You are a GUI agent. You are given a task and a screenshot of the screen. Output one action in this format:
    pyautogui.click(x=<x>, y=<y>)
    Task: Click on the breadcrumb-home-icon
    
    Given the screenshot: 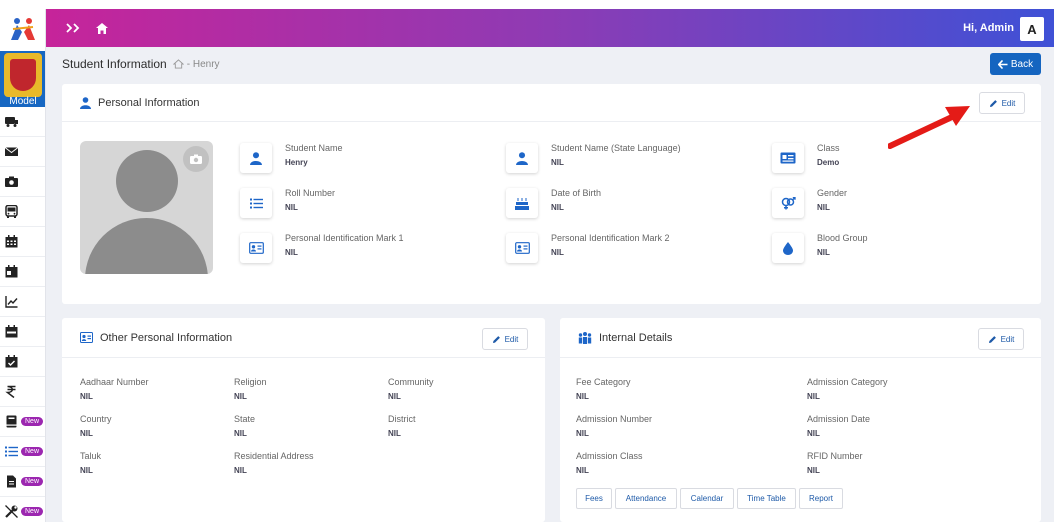 What is the action you would take?
    pyautogui.click(x=178, y=64)
    